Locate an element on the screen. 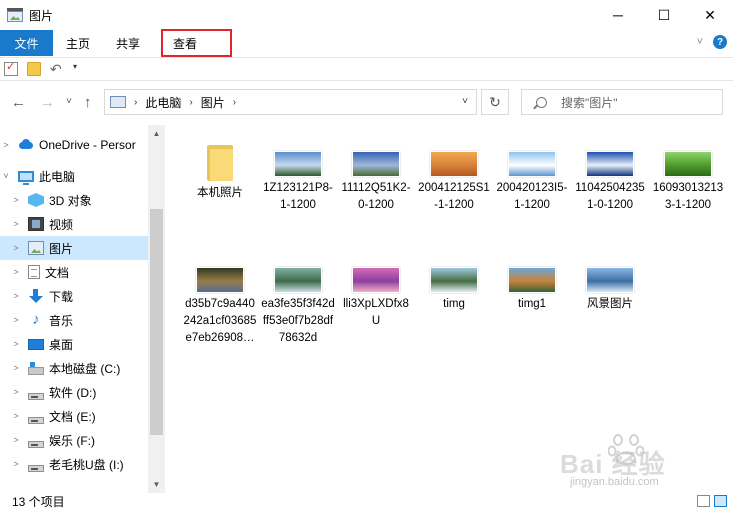 Image resolution: width=733 pixels, height=510 pixels. customize-toolbar-icon: ▾ is located at coordinates (80, 69).